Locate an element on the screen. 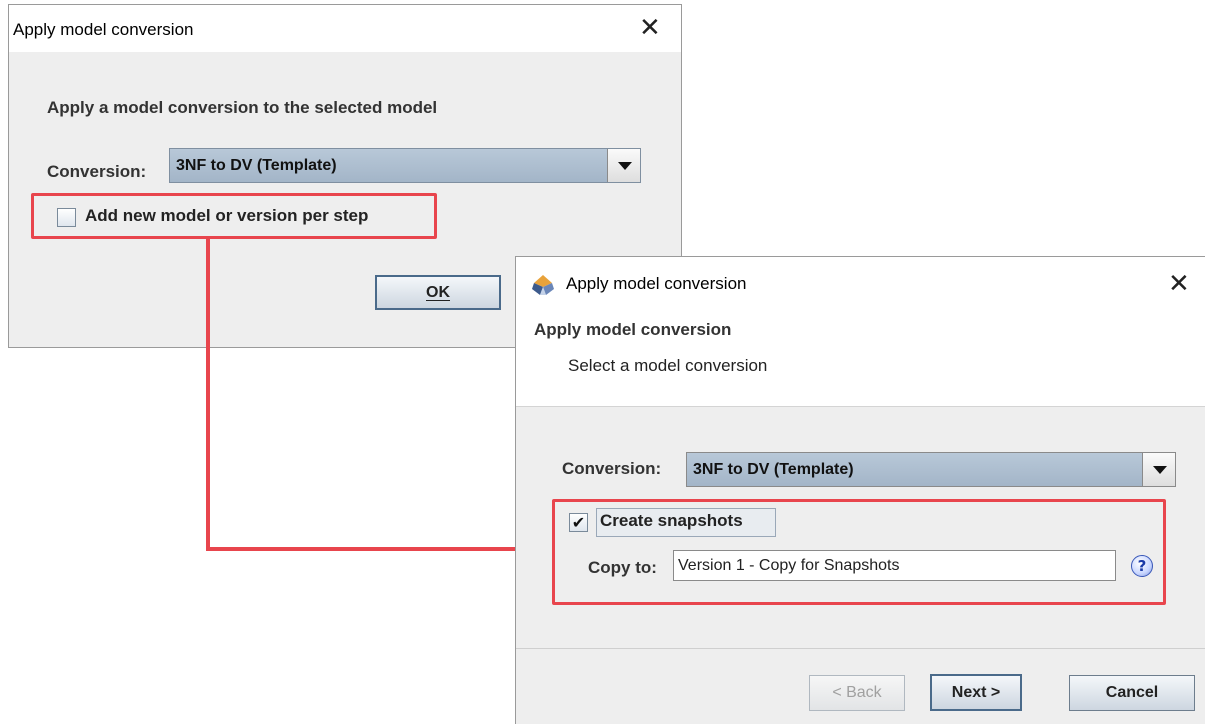  check-icon: ✔ is located at coordinates (578, 522).